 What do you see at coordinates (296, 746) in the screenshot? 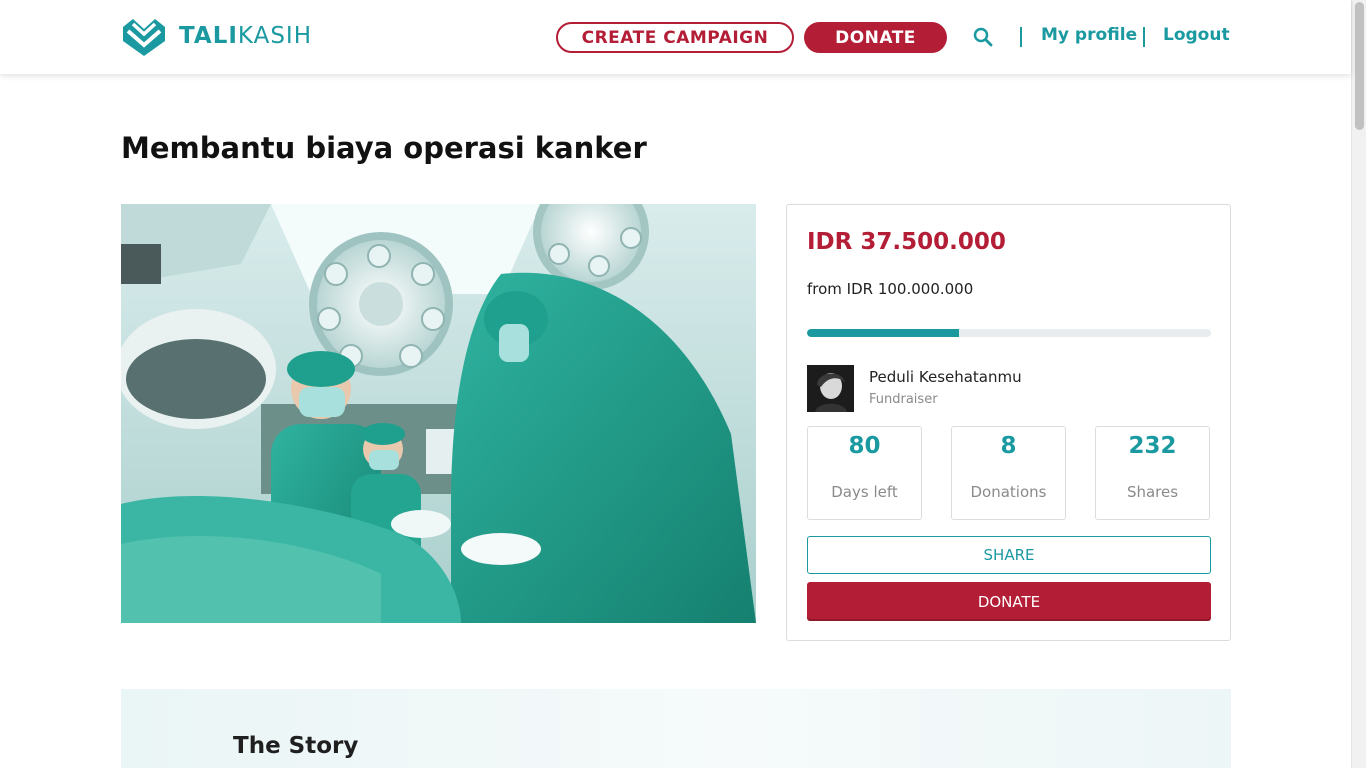
I see `story-heading: The Story` at bounding box center [296, 746].